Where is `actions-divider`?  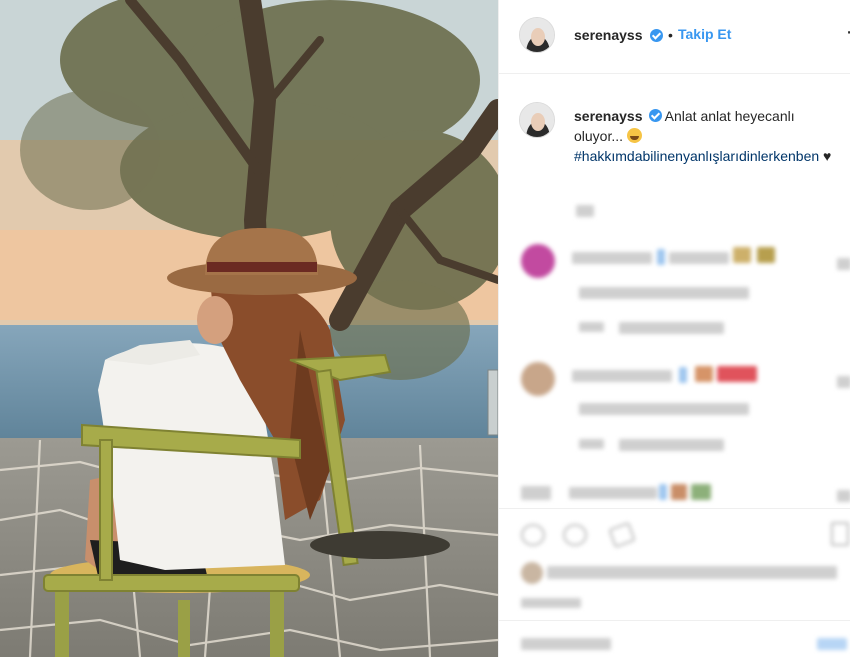
actions-divider is located at coordinates (674, 508).